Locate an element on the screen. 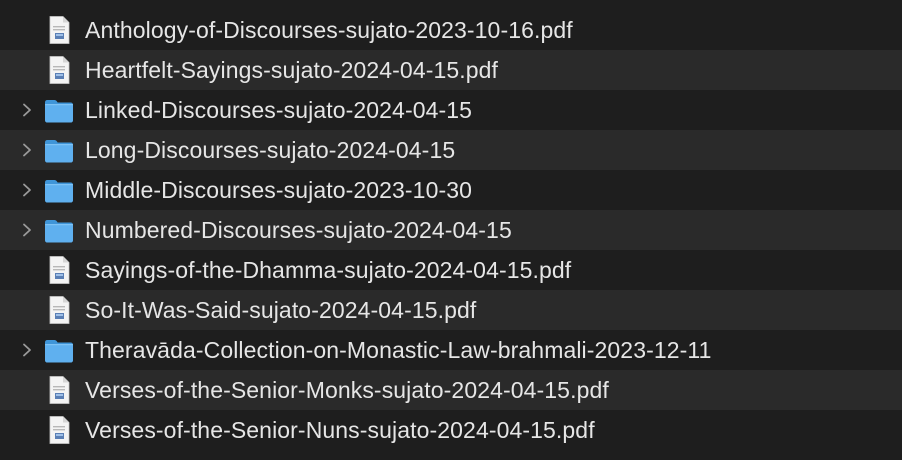 The height and width of the screenshot is (460, 902). folder-row: Middle-Discourses-sujato-2023-10-30 is located at coordinates (451, 190).